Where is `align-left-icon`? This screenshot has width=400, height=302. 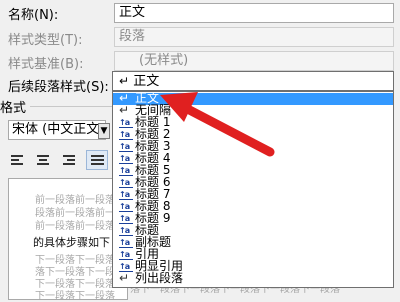
align-left-icon is located at coordinates (17, 160).